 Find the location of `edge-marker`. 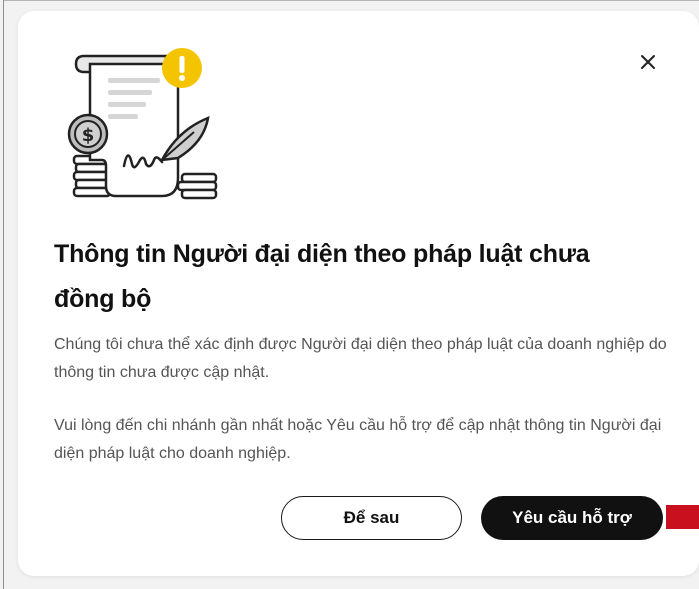

edge-marker is located at coordinates (682, 517).